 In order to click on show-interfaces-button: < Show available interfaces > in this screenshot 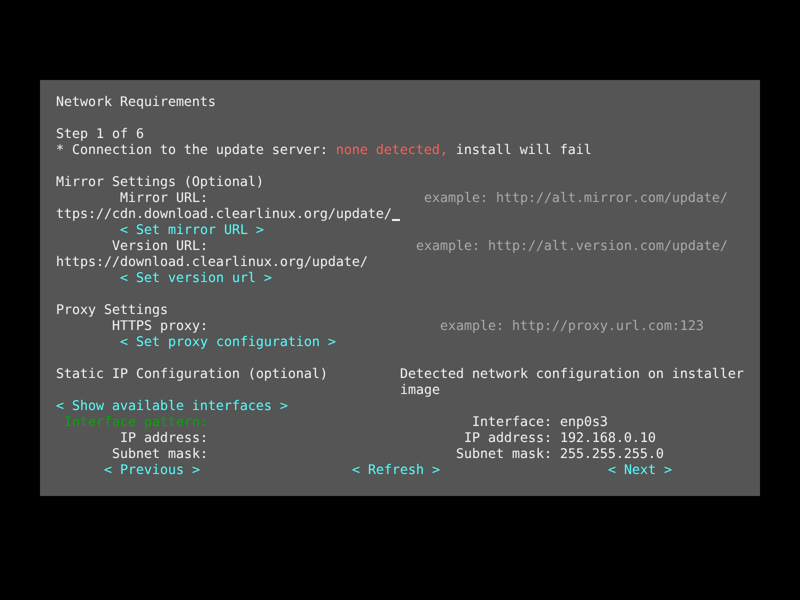, I will do `click(172, 407)`.